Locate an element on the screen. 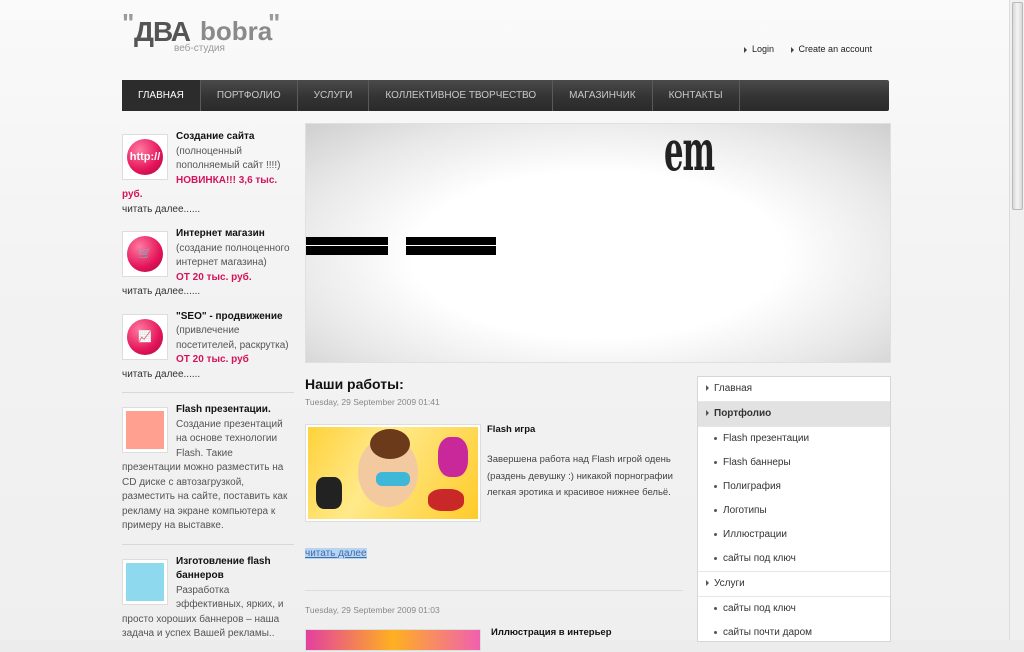 This screenshot has width=1024, height=652. nav-item-services: УСЛУГИ is located at coordinates (334, 95).